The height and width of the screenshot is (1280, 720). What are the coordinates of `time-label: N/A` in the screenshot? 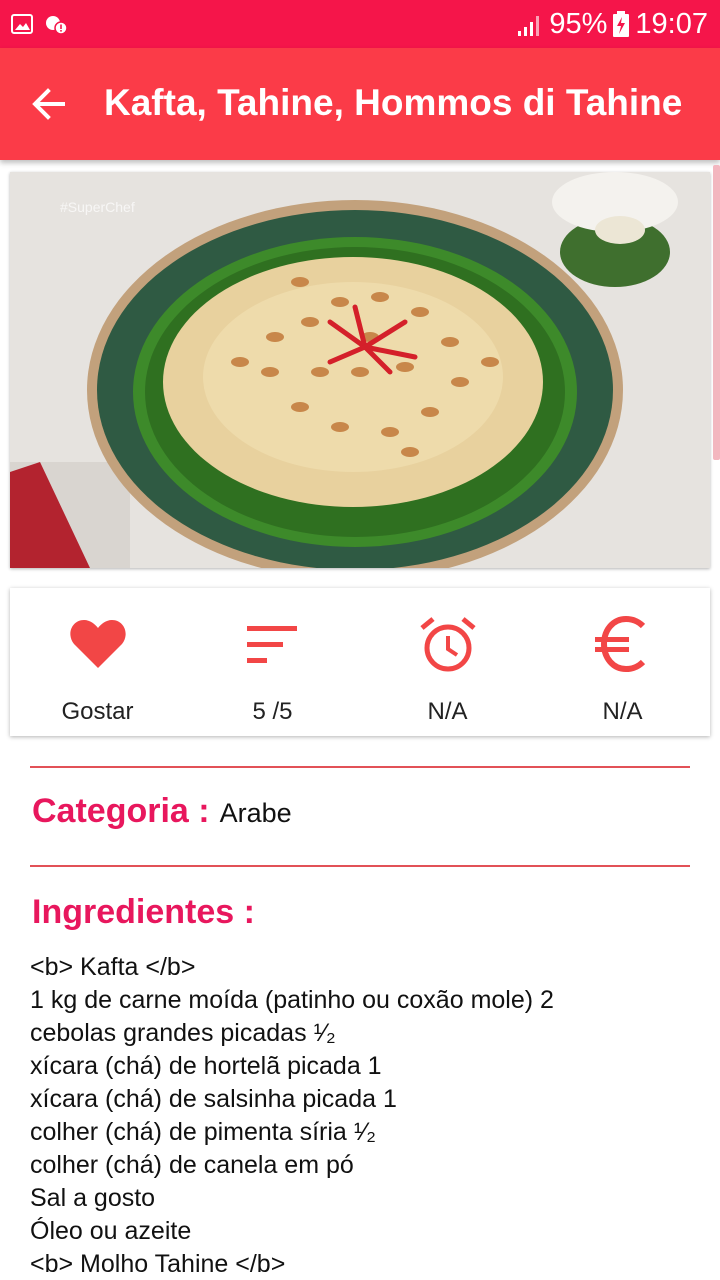 It's located at (447, 711).